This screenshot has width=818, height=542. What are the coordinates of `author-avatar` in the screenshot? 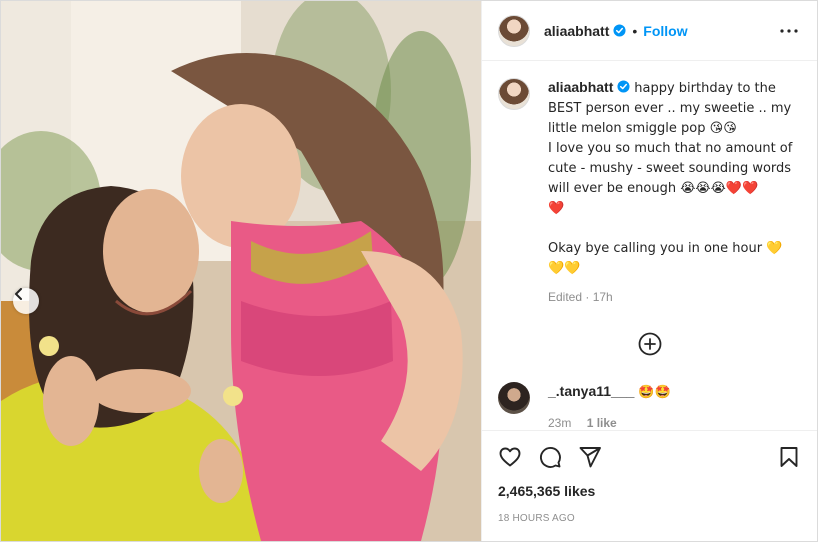 It's located at (514, 30).